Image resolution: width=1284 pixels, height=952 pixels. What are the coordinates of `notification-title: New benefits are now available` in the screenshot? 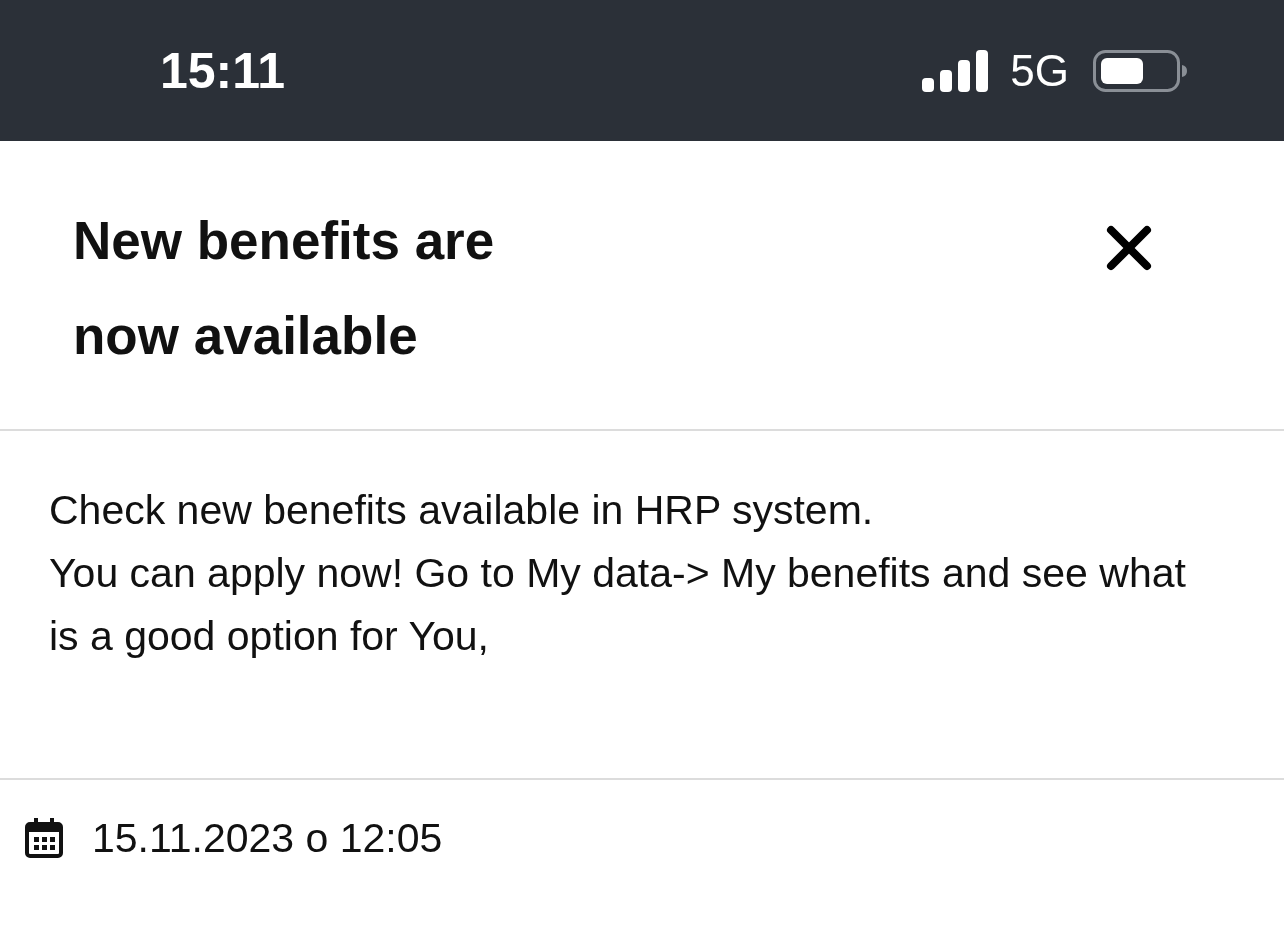 It's located at (284, 288).